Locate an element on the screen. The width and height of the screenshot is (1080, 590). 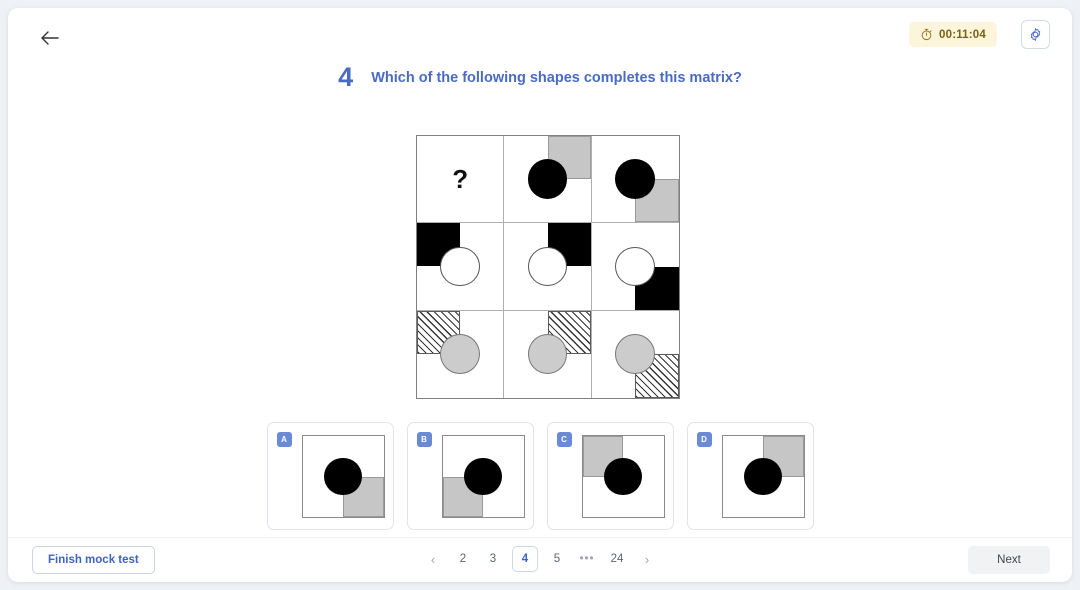
option-card-c: C is located at coordinates (610, 476).